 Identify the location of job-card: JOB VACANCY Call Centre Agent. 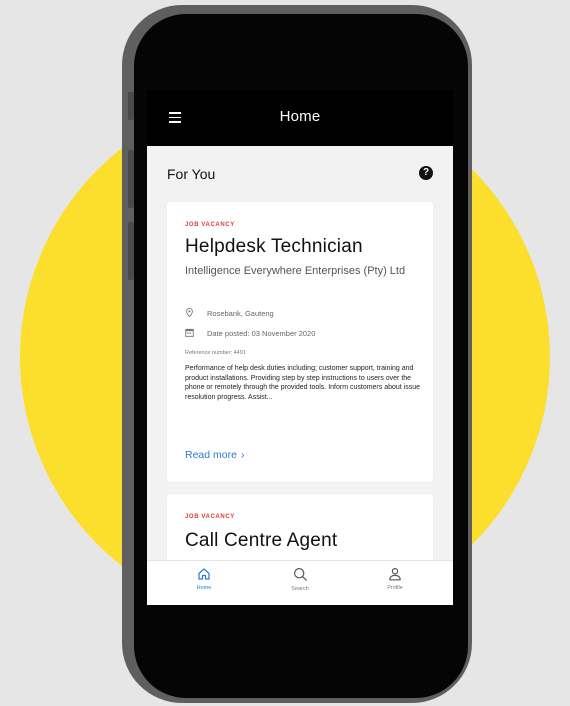
(300, 527).